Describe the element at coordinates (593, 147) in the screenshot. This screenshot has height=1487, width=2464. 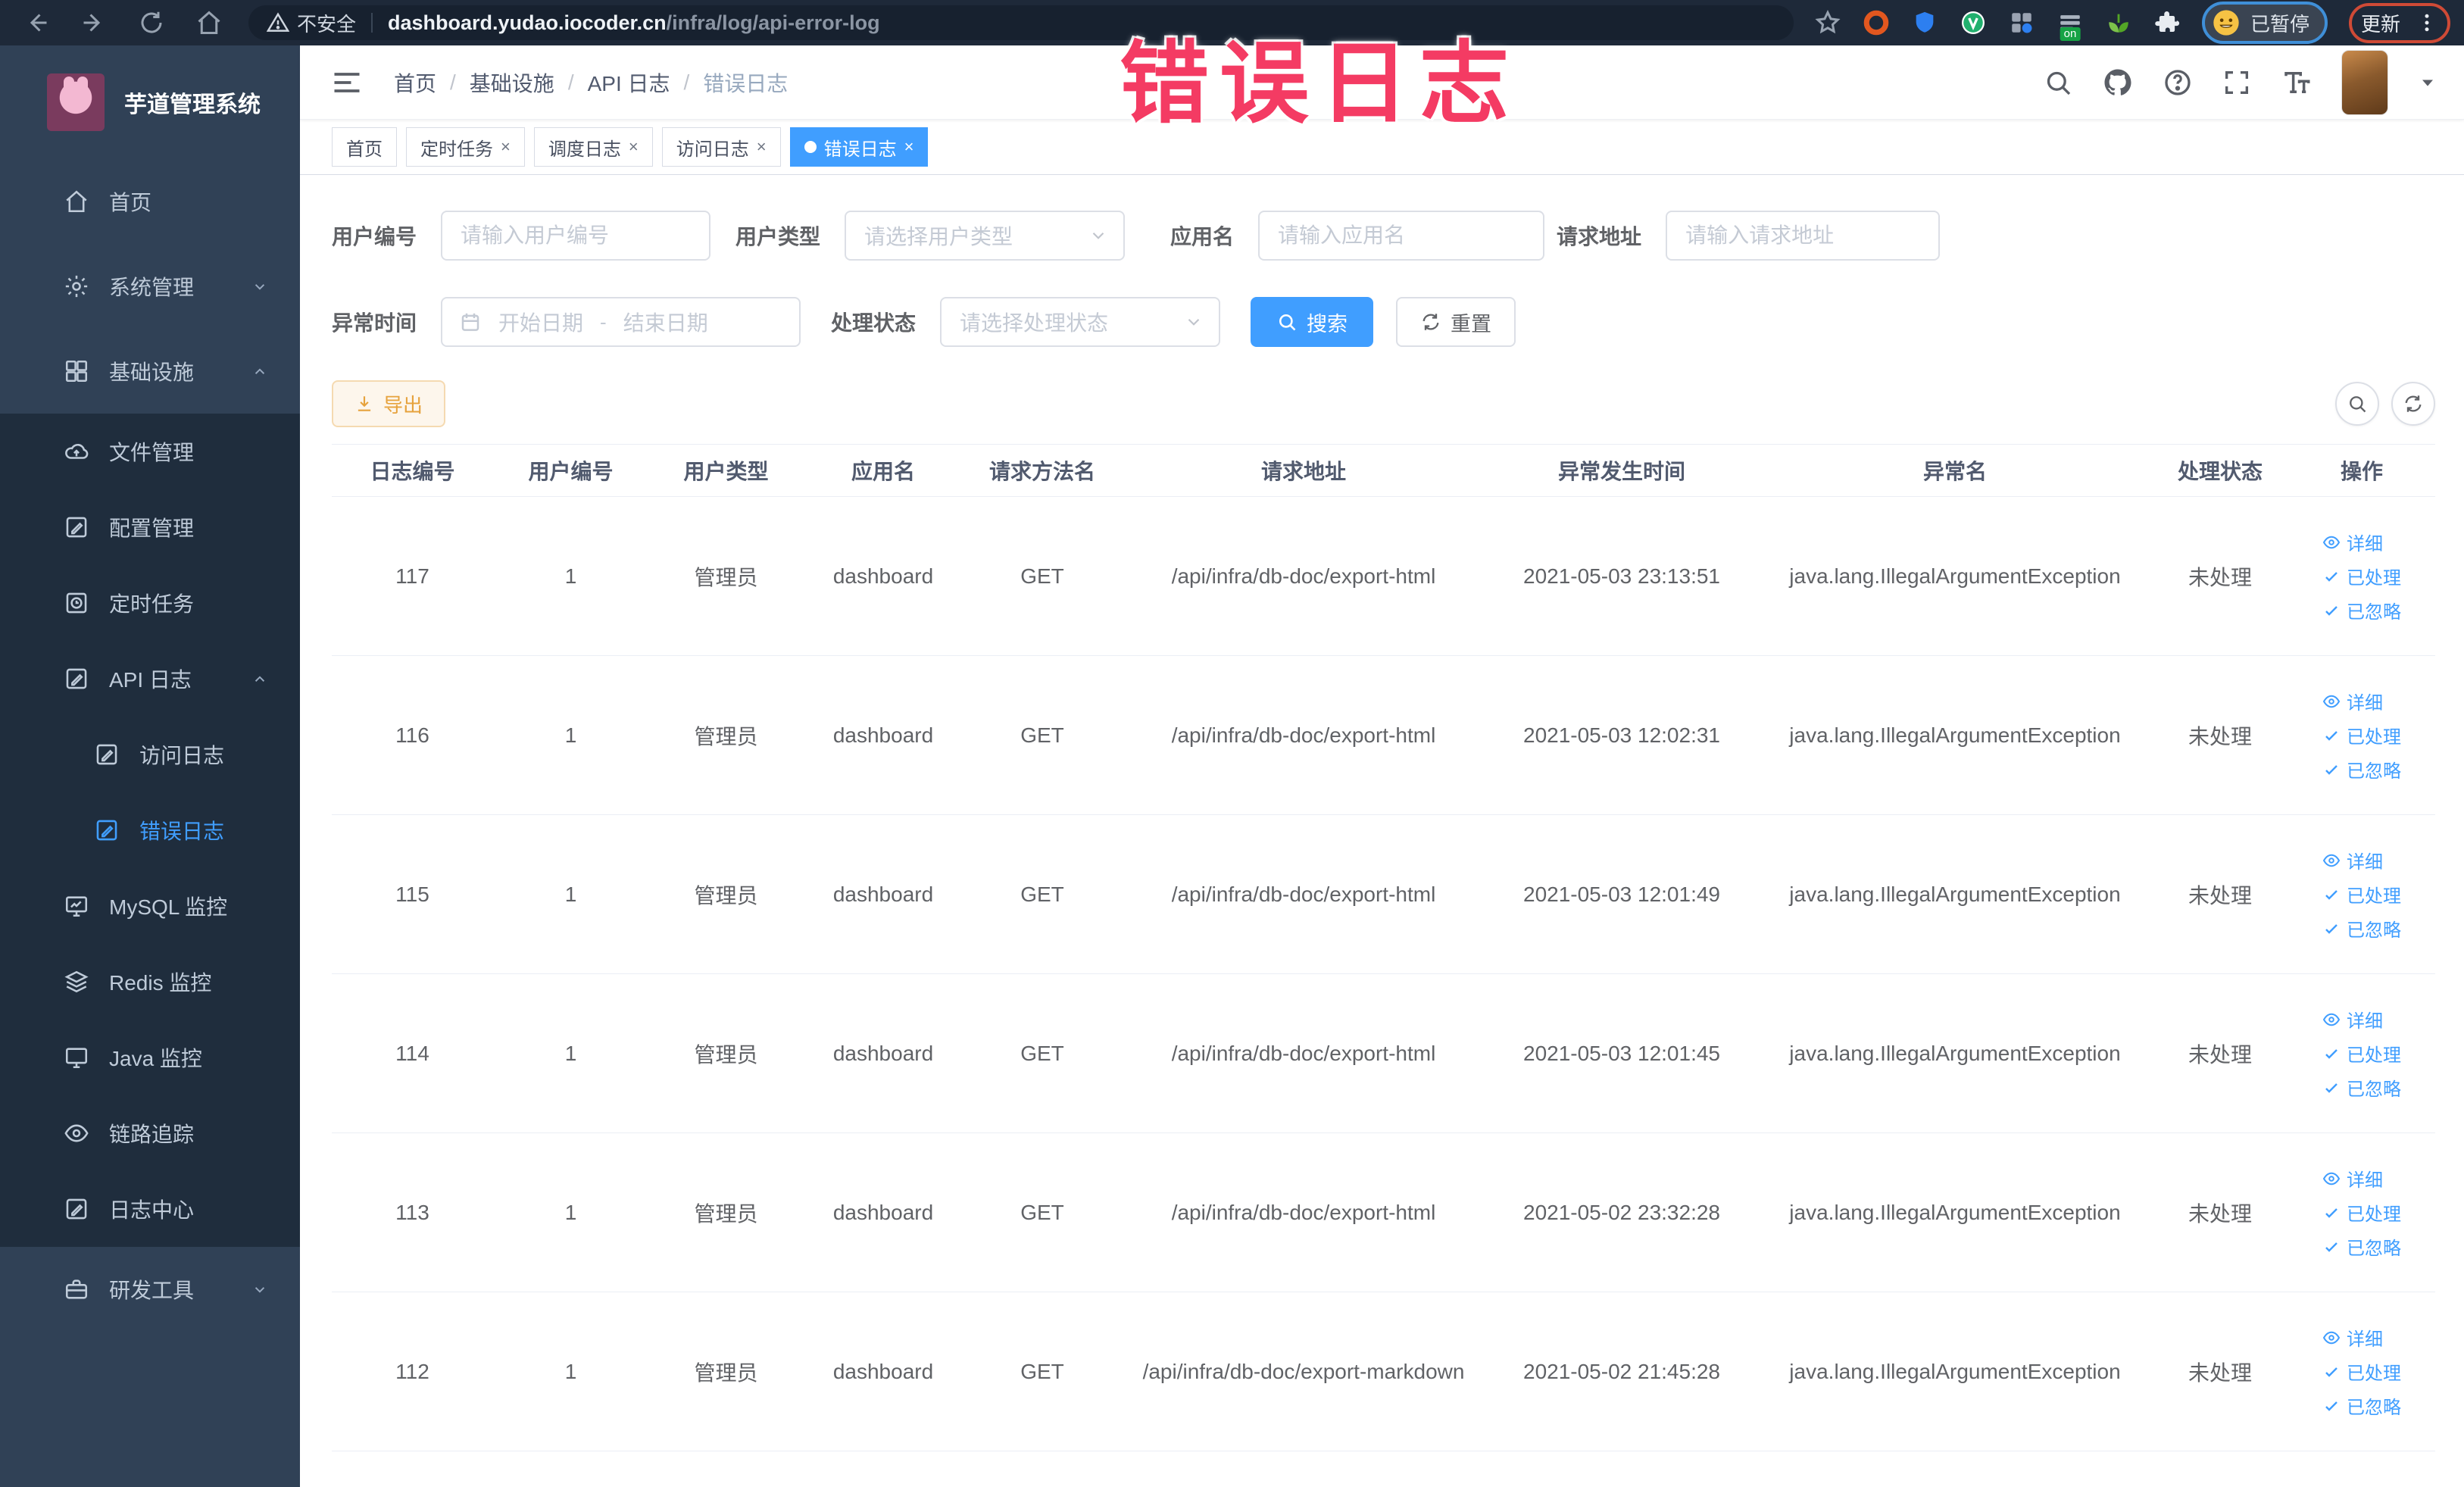
I see `tab-2: 调度日志 ×` at that location.